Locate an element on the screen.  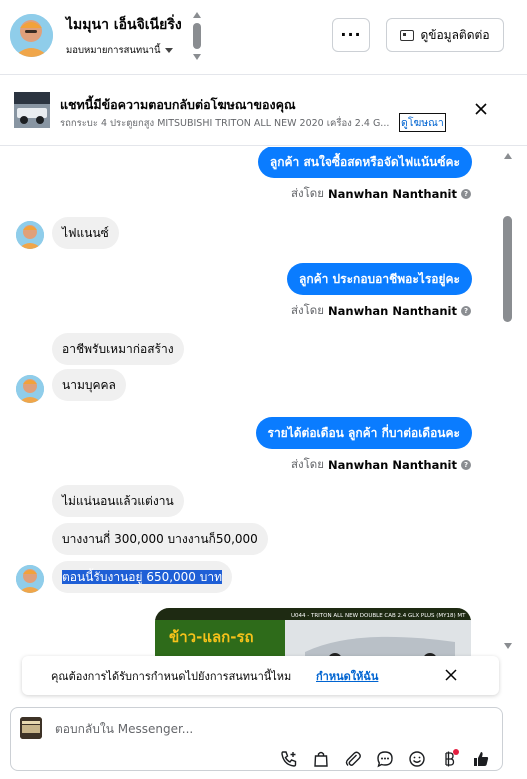
view-contact-info-label: ดูข้อมูลติดต่อ is located at coordinates (455, 34).